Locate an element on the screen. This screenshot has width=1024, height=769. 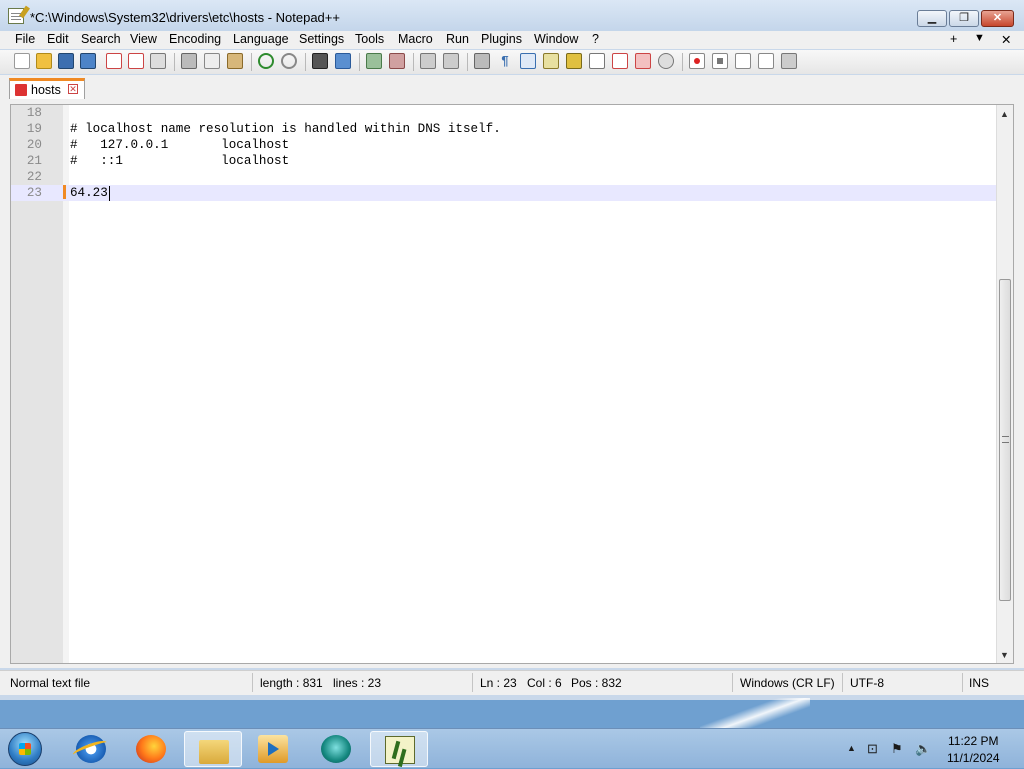
cut-icon is located at coordinates (189, 61).